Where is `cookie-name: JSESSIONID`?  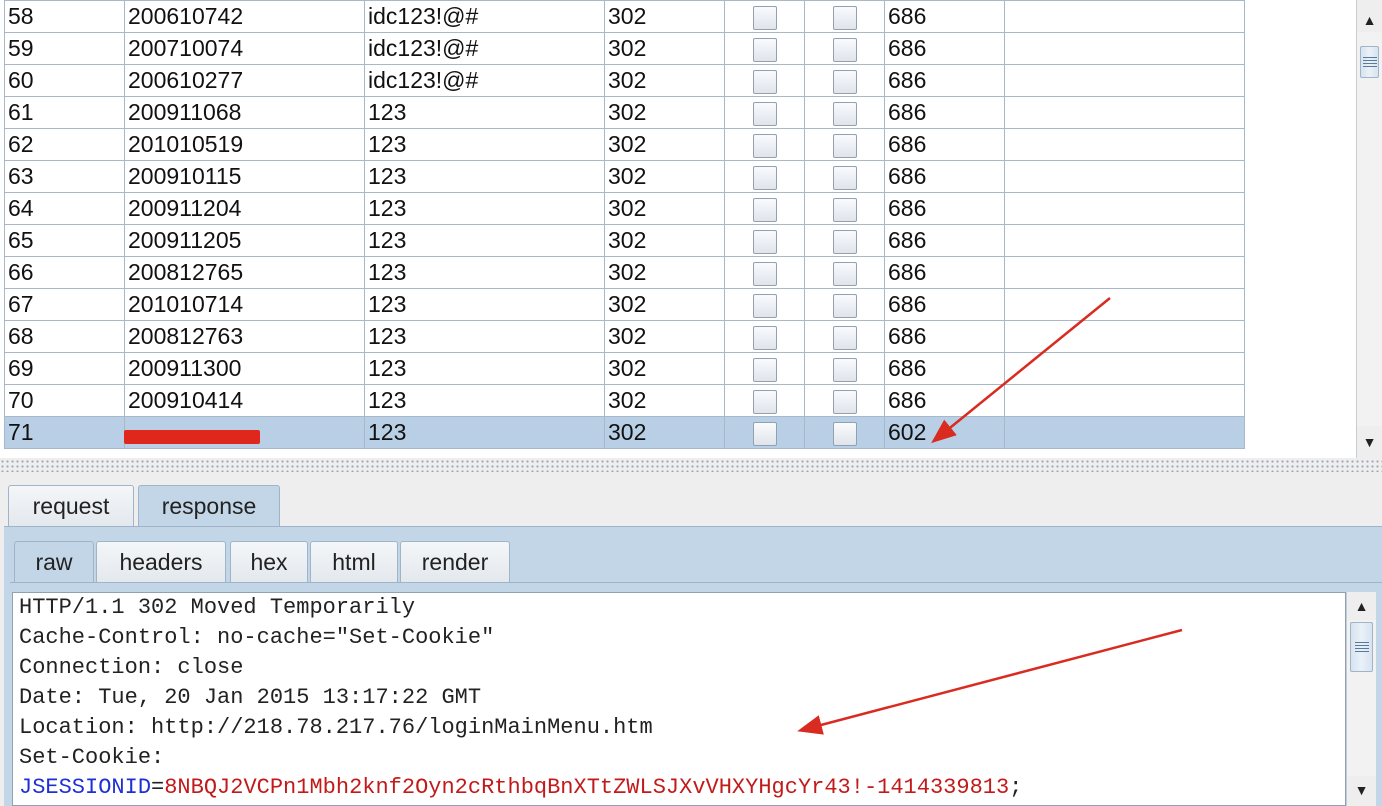 cookie-name: JSESSIONID is located at coordinates (85, 787).